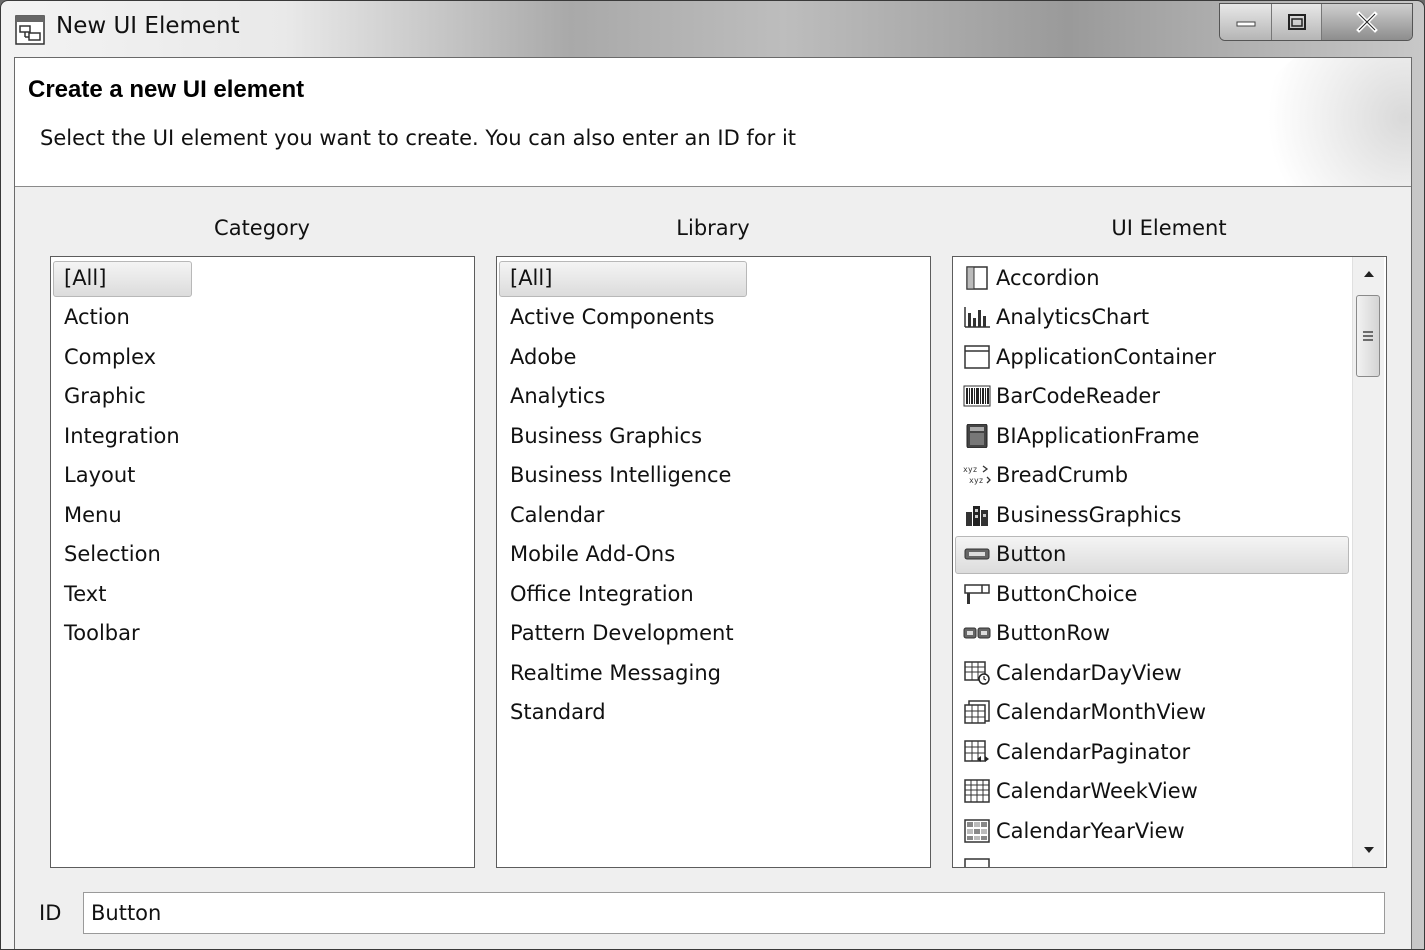  What do you see at coordinates (1151, 317) in the screenshot?
I see `ui-element-item-analyticschart: AnalyticsChart` at bounding box center [1151, 317].